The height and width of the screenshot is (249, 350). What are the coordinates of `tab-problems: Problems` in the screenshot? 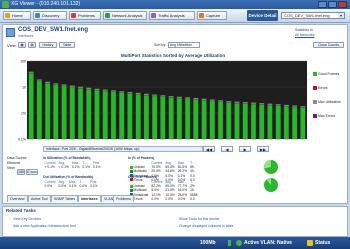 It's located at (123, 198).